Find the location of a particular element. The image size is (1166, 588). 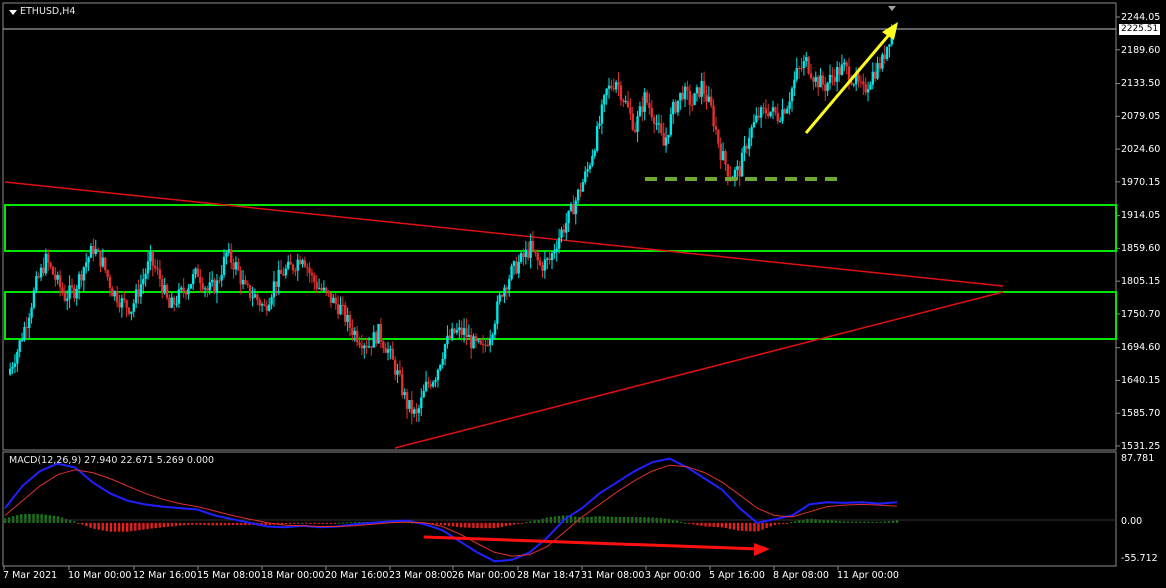

divergence-arrow-head is located at coordinates (762, 549).